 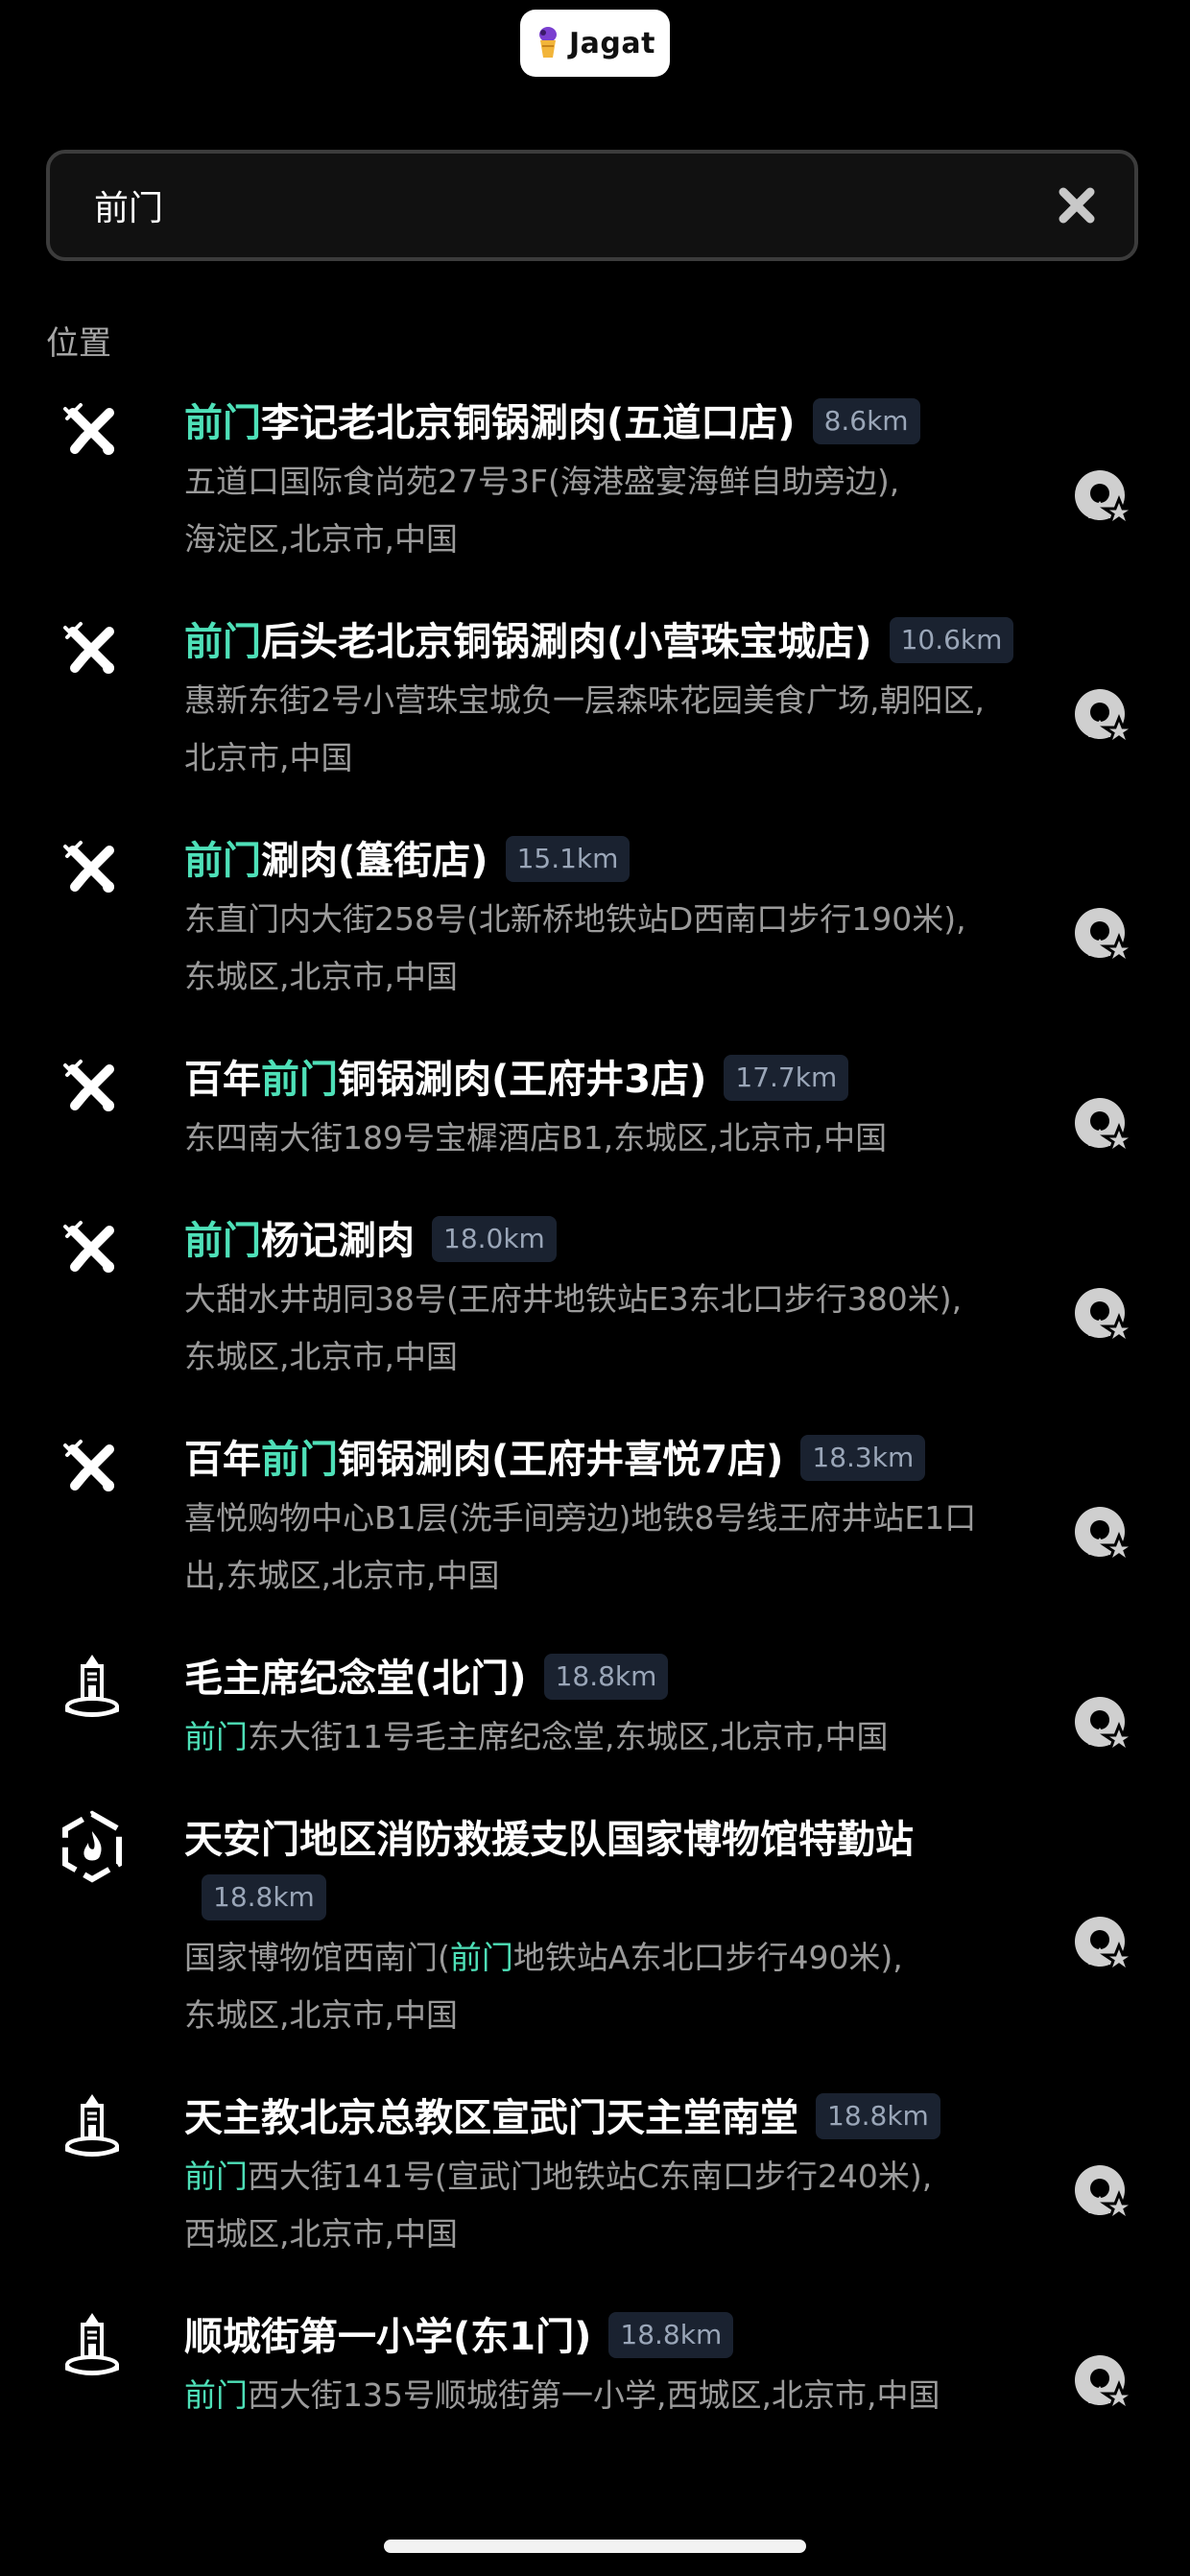 I want to click on close-icon, so click(x=1077, y=205).